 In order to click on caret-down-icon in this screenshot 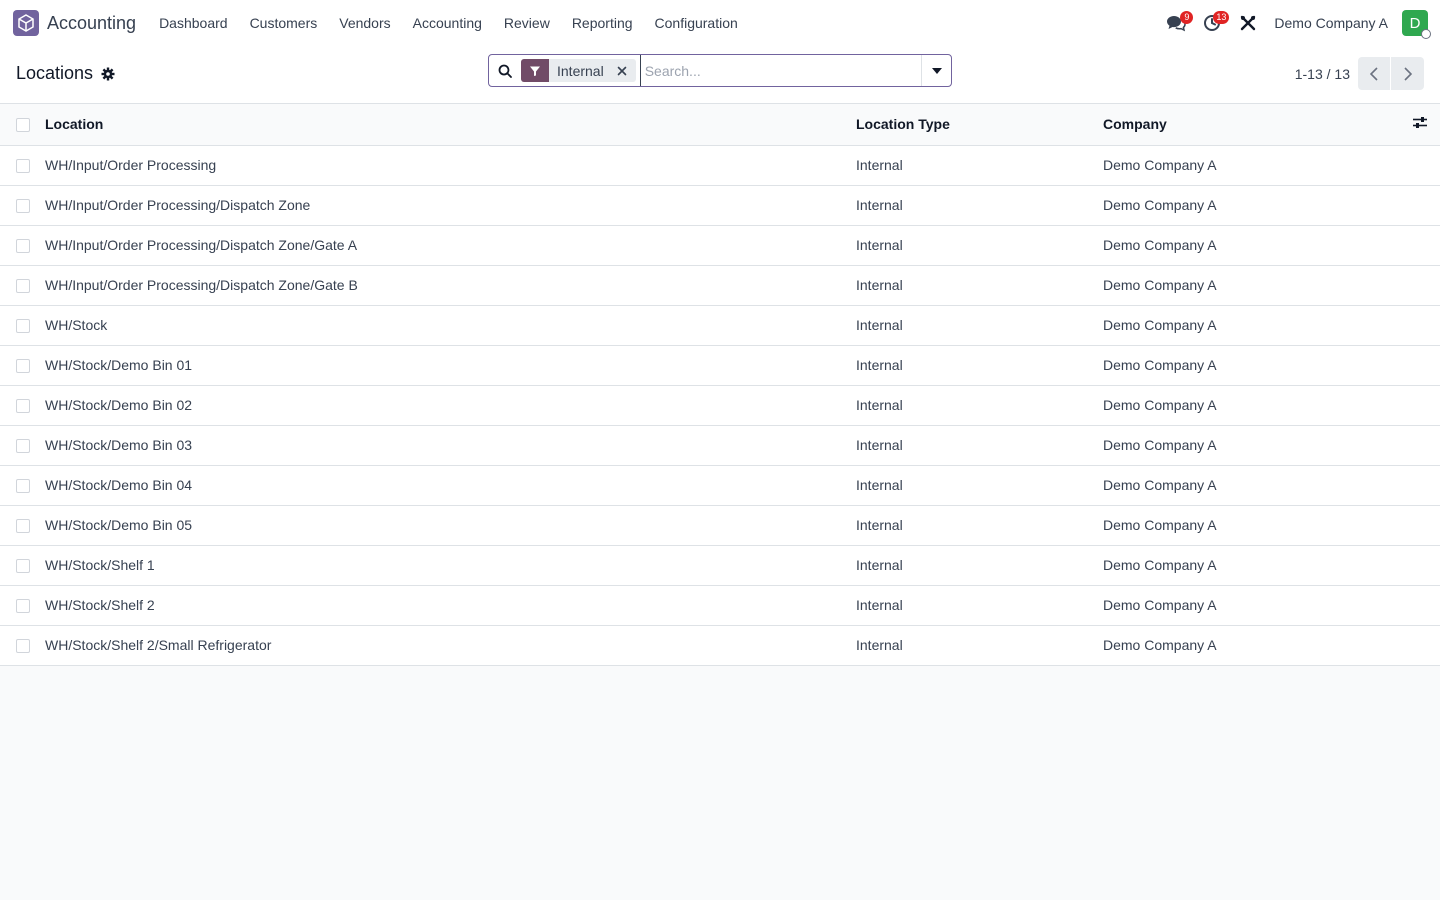, I will do `click(936, 70)`.